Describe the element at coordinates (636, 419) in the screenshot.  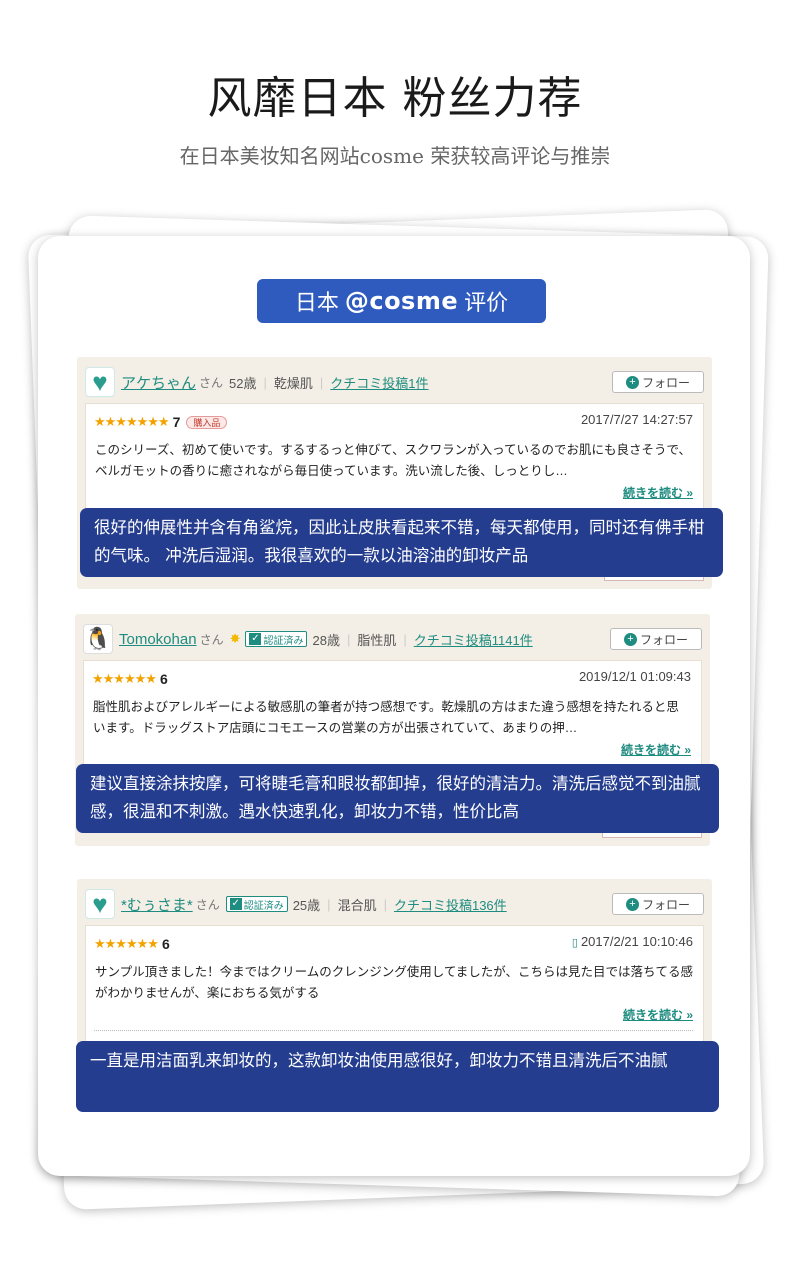
I see `review-date: 2017/7/27 14:27:57` at that location.